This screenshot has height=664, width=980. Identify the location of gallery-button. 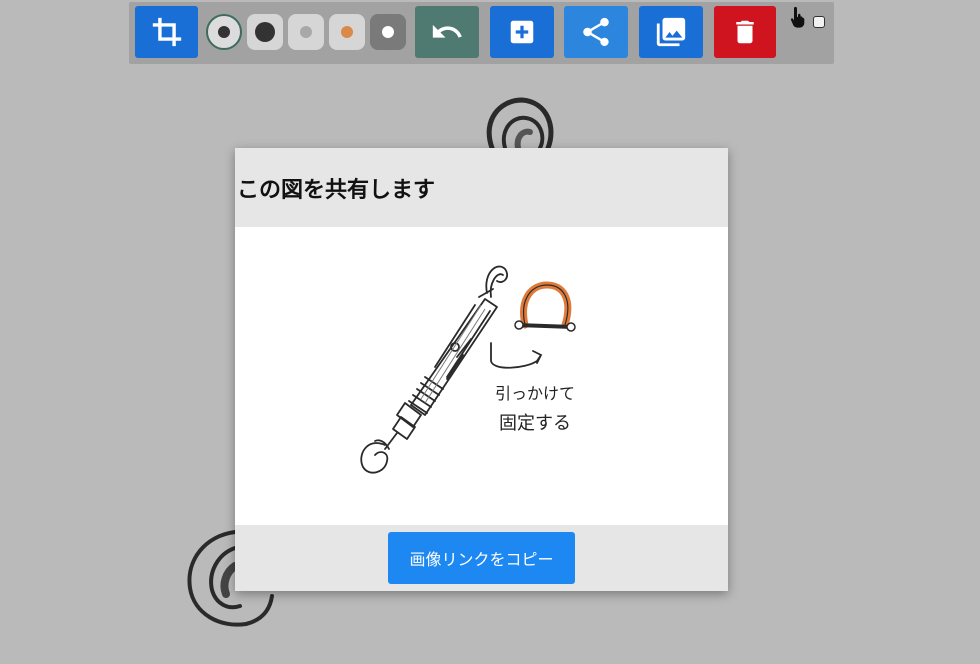
(671, 32).